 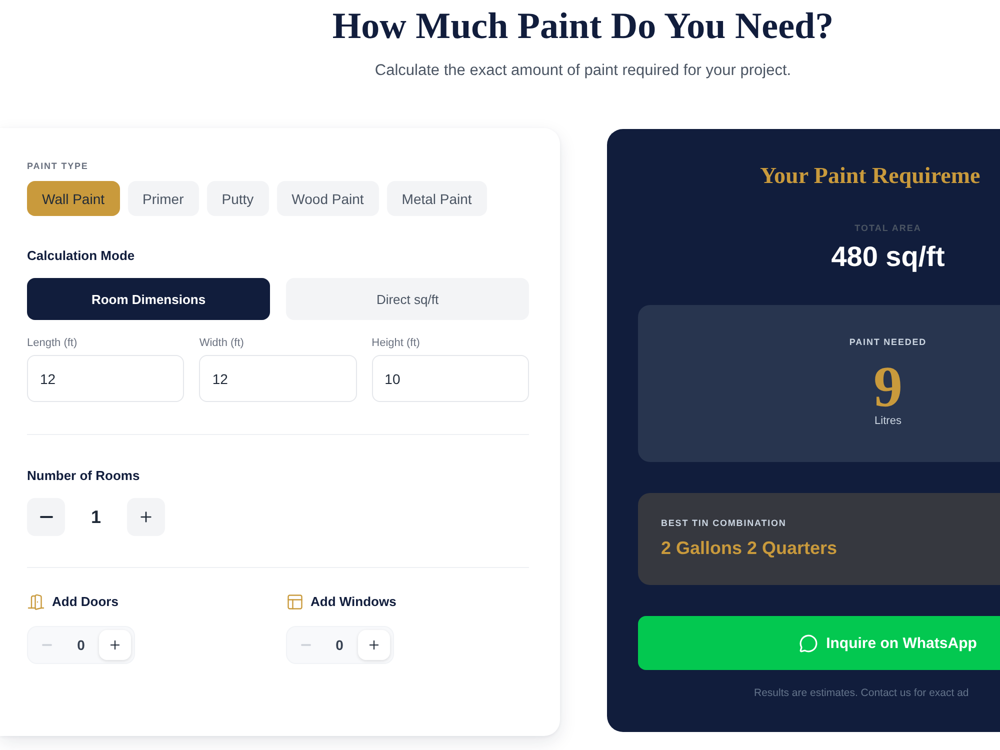 What do you see at coordinates (148, 299) in the screenshot?
I see `mode-button: Room Dimensions` at bounding box center [148, 299].